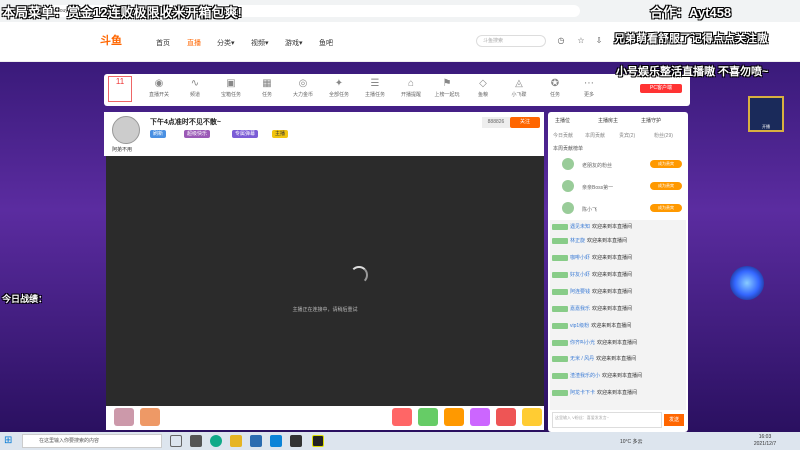  I want to click on chat-name: 咖啡小虾, so click(580, 258).